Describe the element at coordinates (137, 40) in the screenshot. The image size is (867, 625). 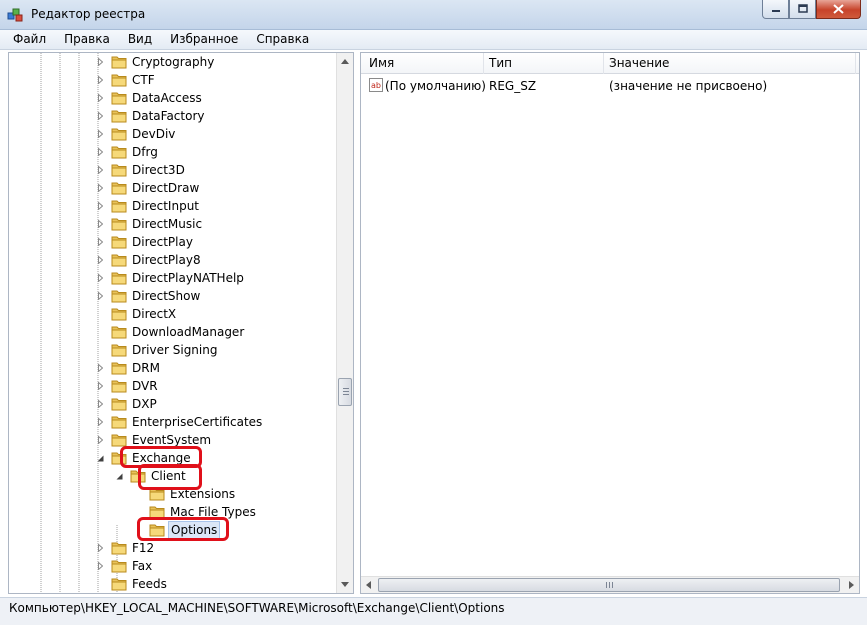
I see `menu-view: Вид` at that location.